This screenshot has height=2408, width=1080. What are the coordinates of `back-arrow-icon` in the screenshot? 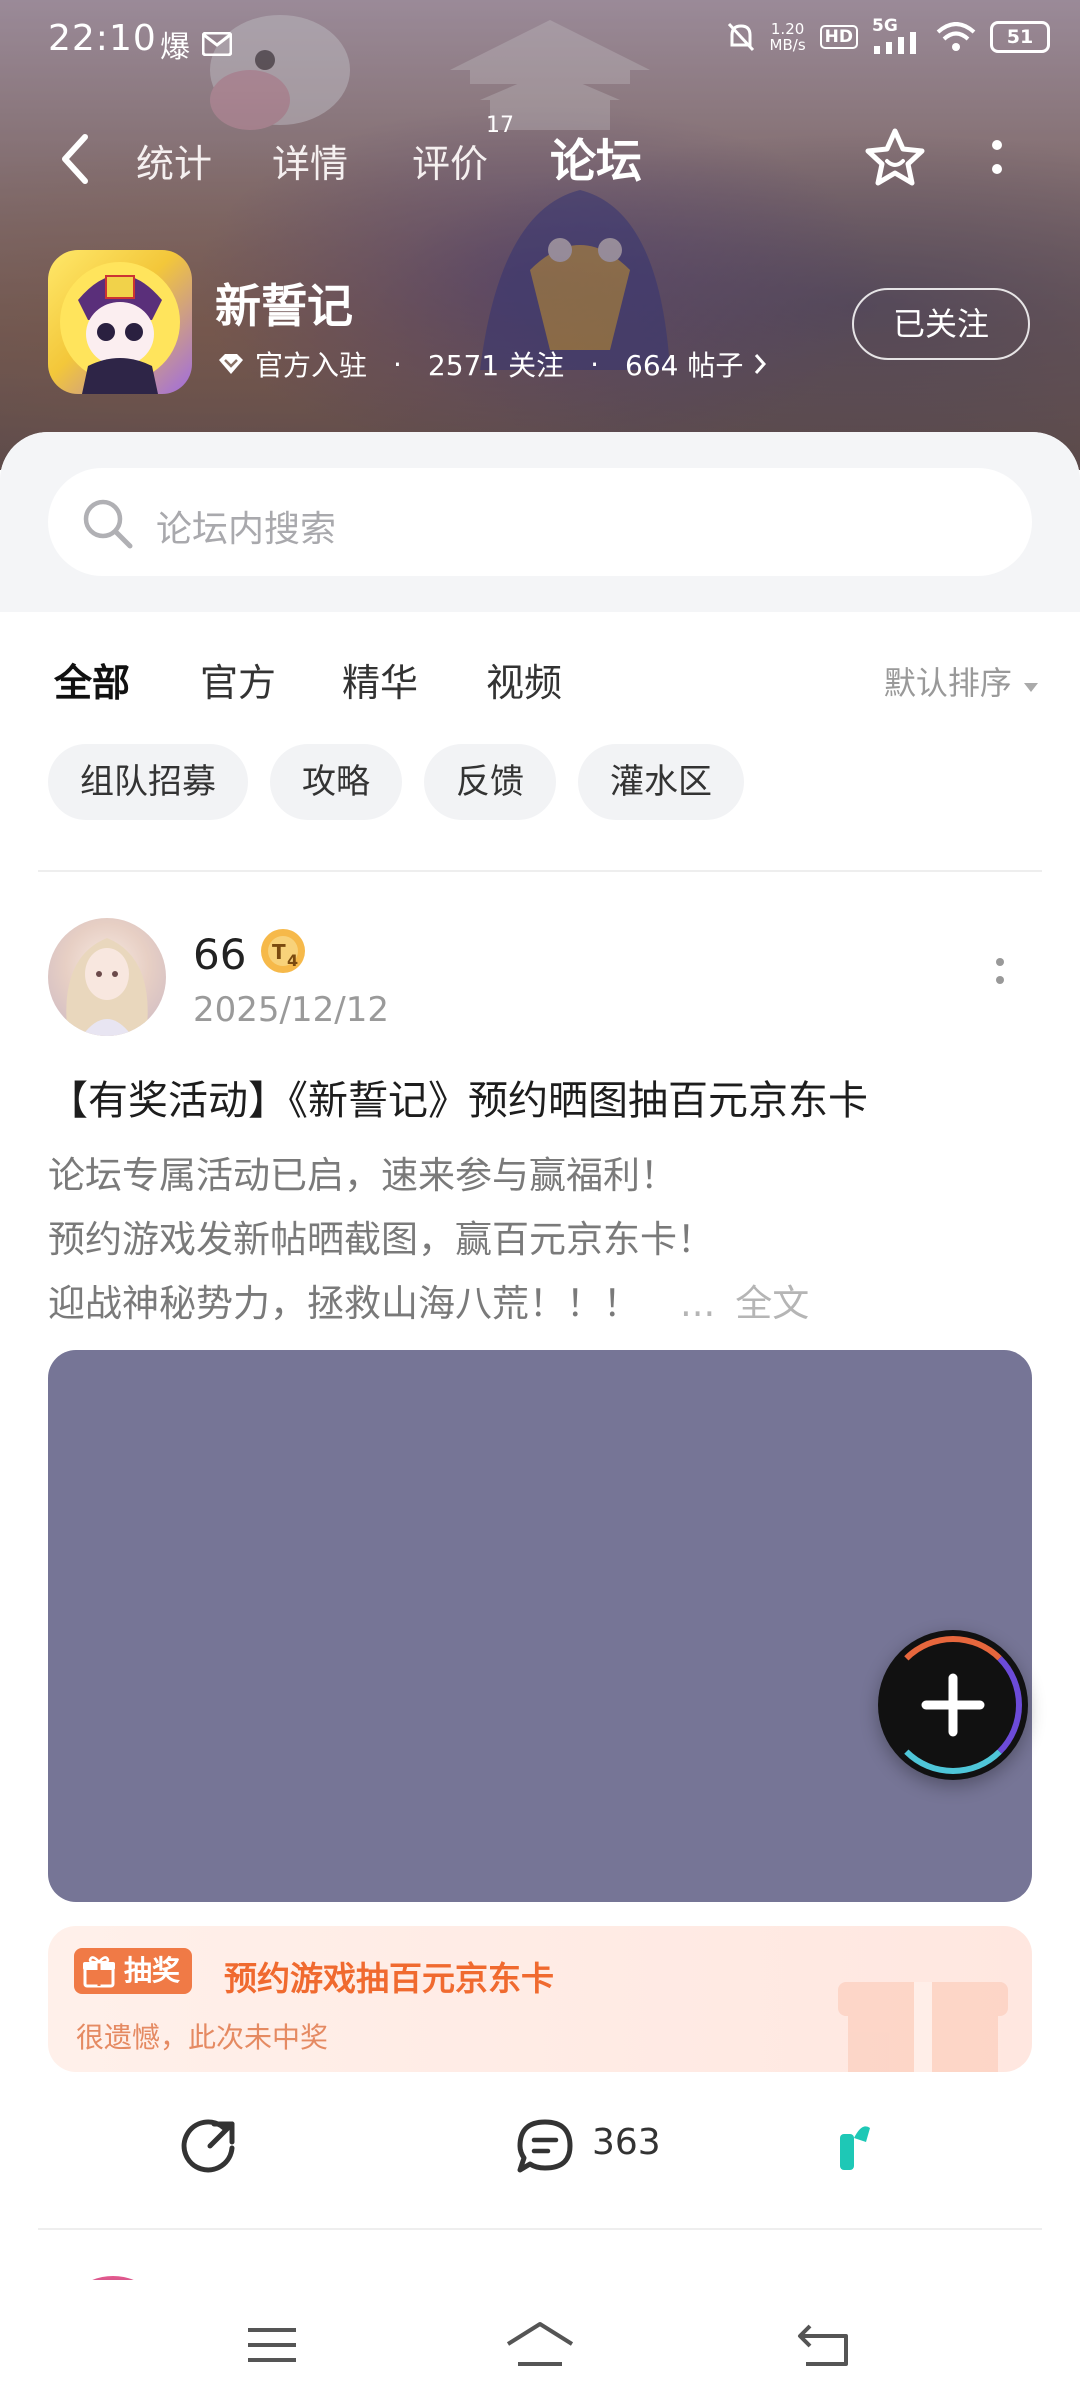 It's located at (75, 159).